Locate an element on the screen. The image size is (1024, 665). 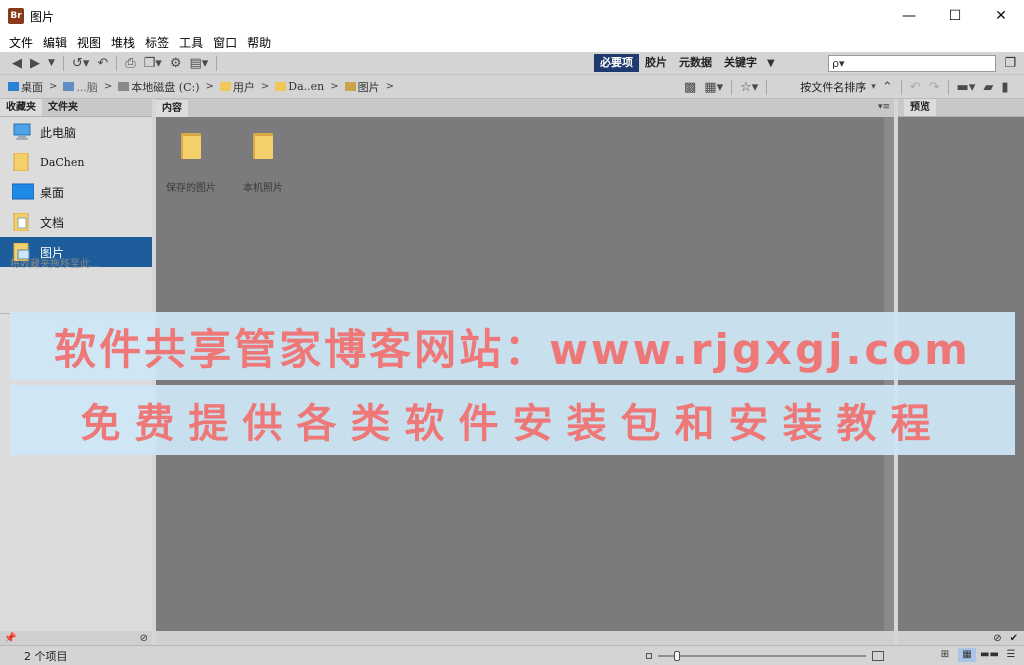
window-title: 图片 is located at coordinates (42, 16).